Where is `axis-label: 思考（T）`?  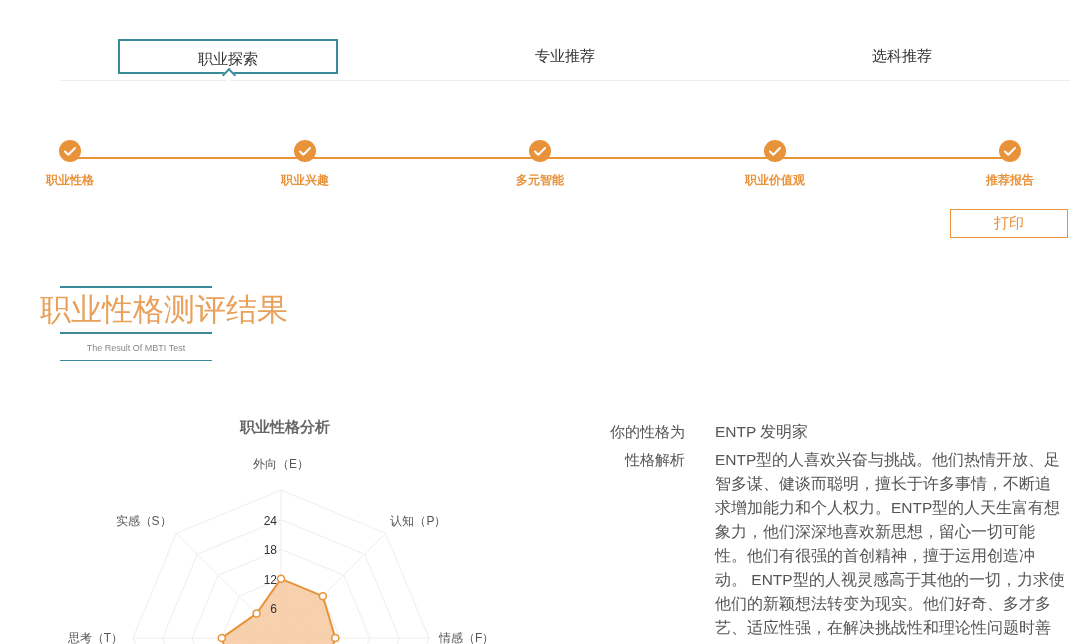
axis-label: 思考（T） is located at coordinates (95, 637).